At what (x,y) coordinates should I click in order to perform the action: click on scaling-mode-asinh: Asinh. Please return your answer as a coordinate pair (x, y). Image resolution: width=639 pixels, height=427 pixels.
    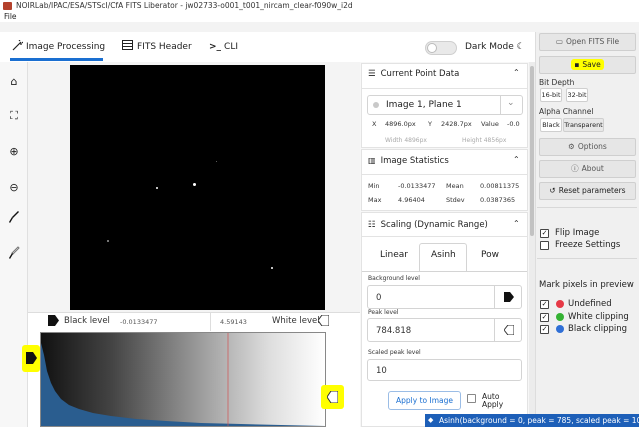
    Looking at the image, I should click on (443, 255).